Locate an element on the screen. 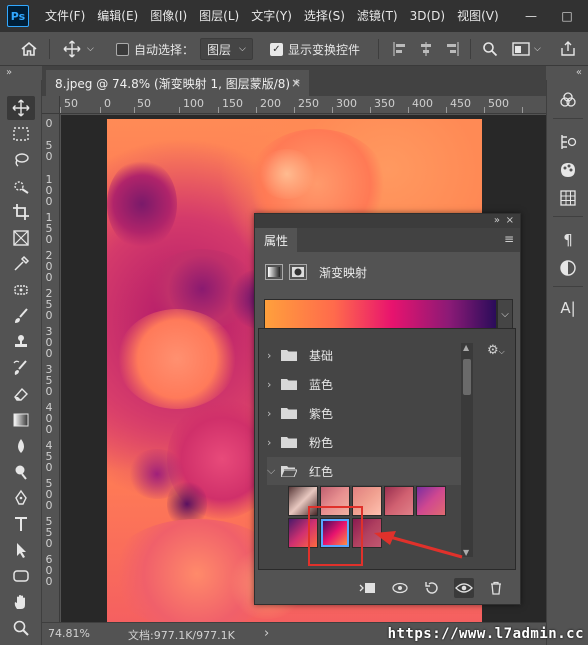  paragraph-panel-icon: ¶ is located at coordinates (568, 240).